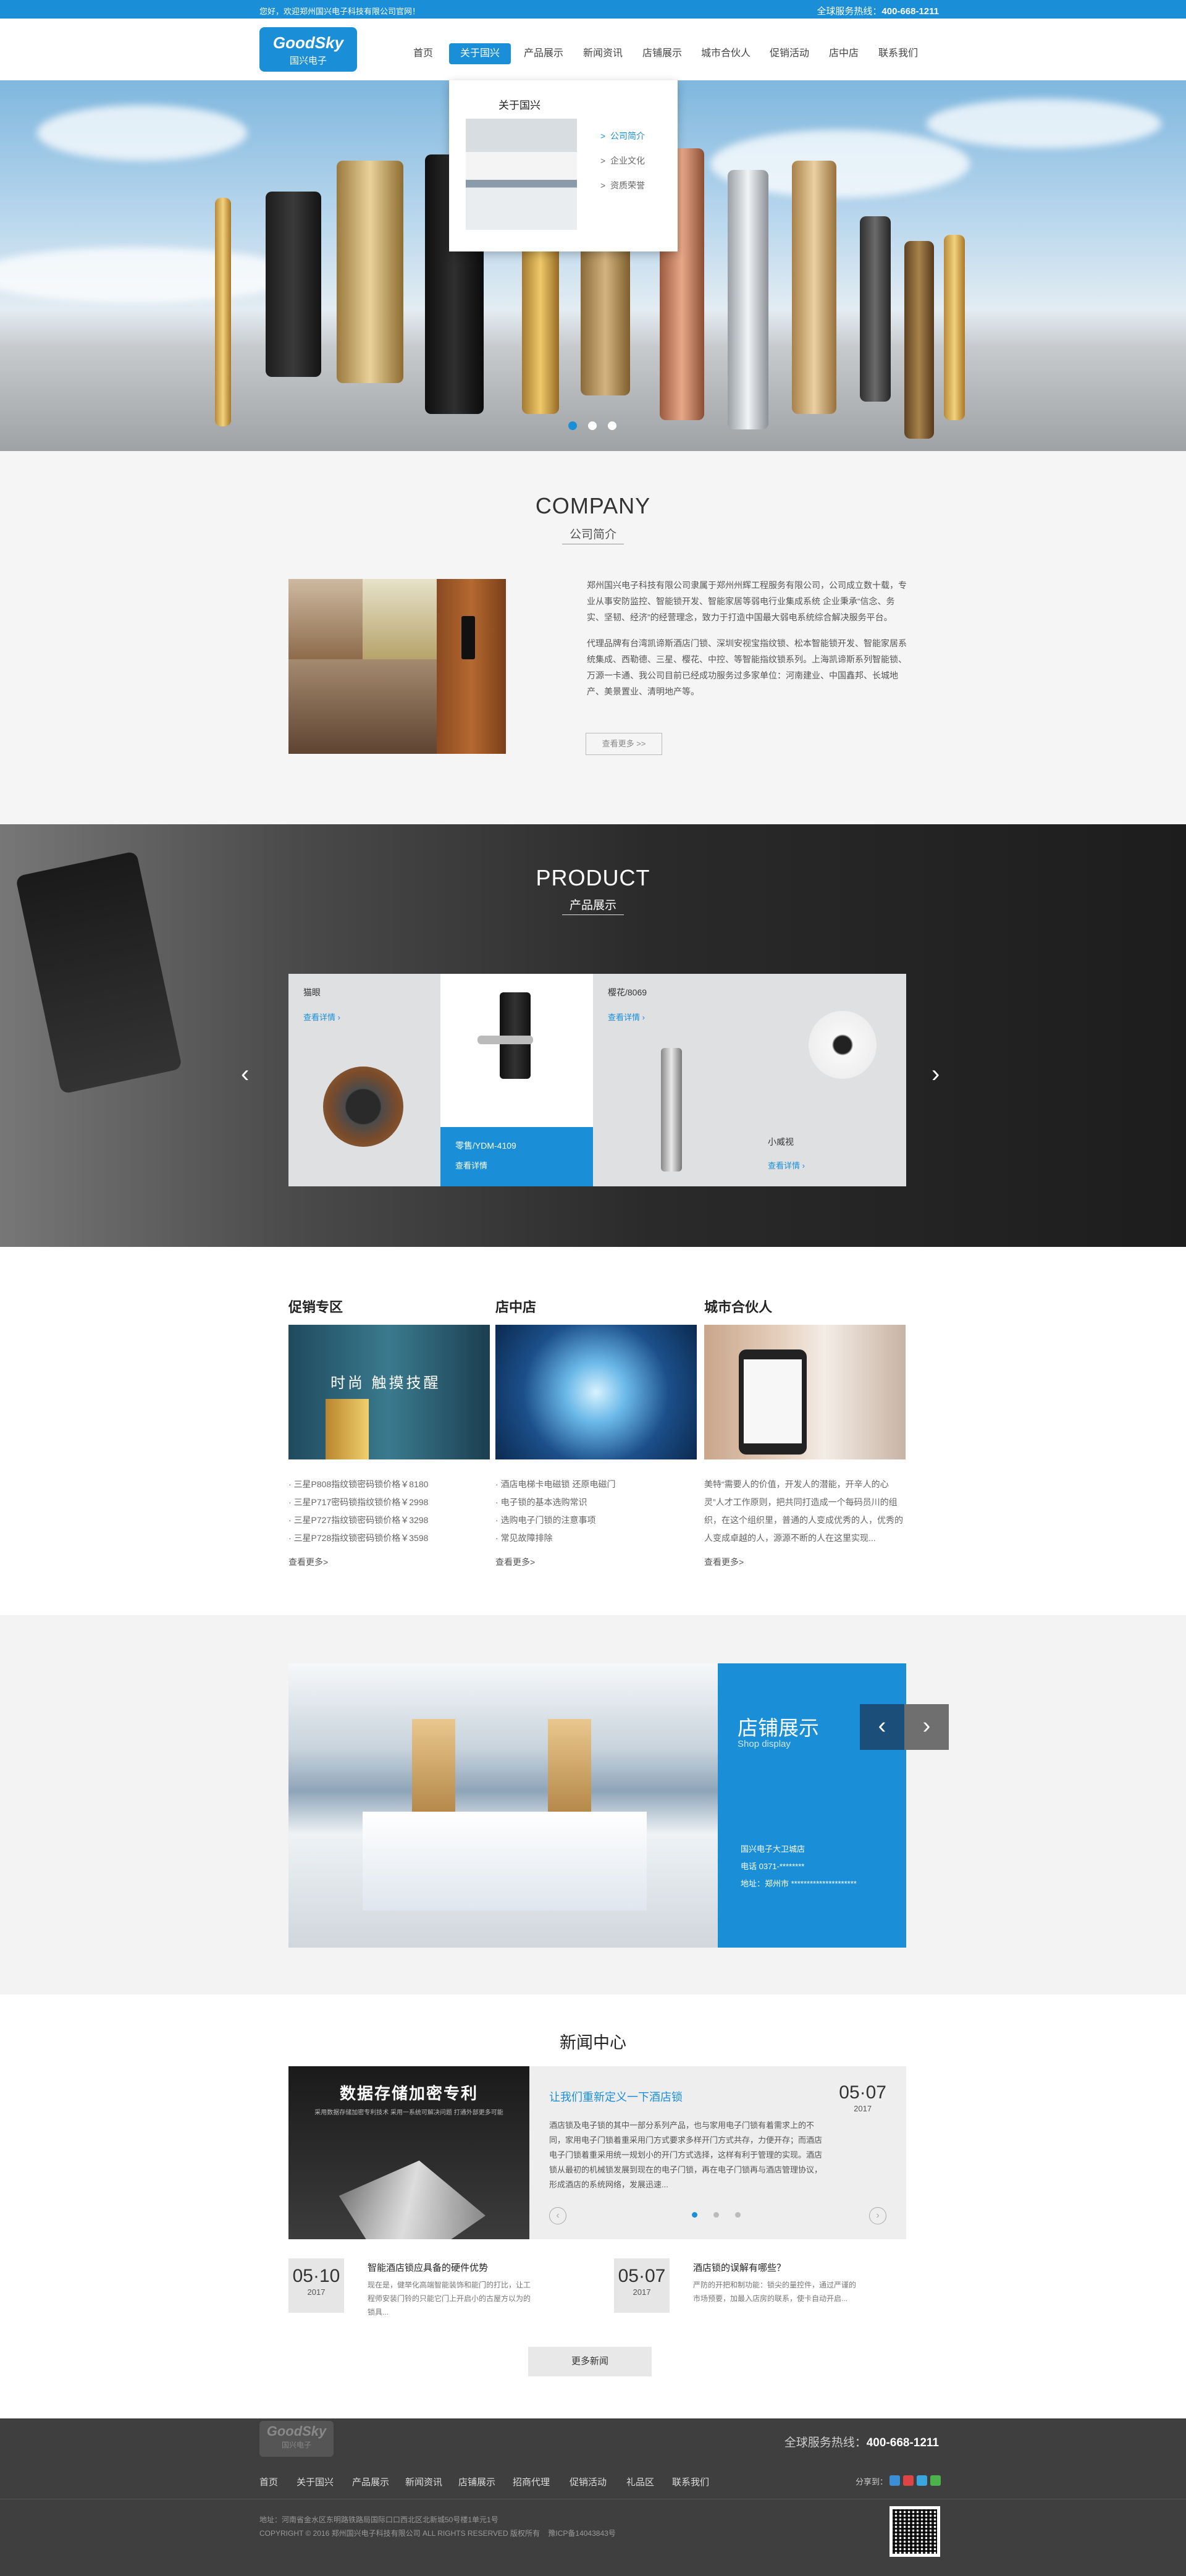  I want to click on logo: GoodSky 国兴电子, so click(308, 49).